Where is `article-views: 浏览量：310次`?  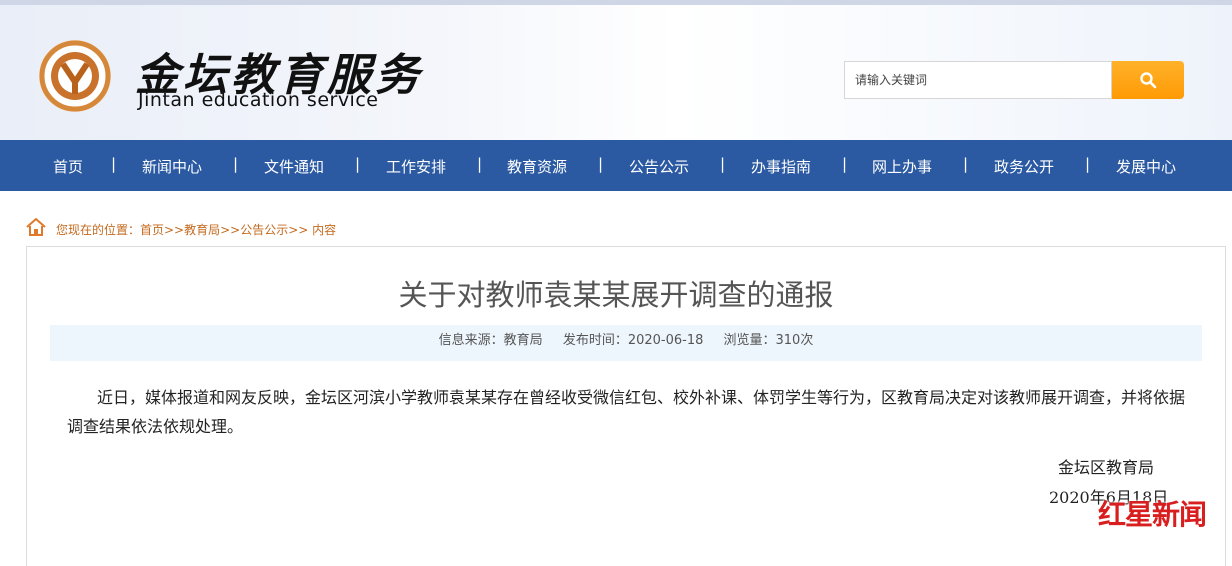
article-views: 浏览量：310次 is located at coordinates (768, 340).